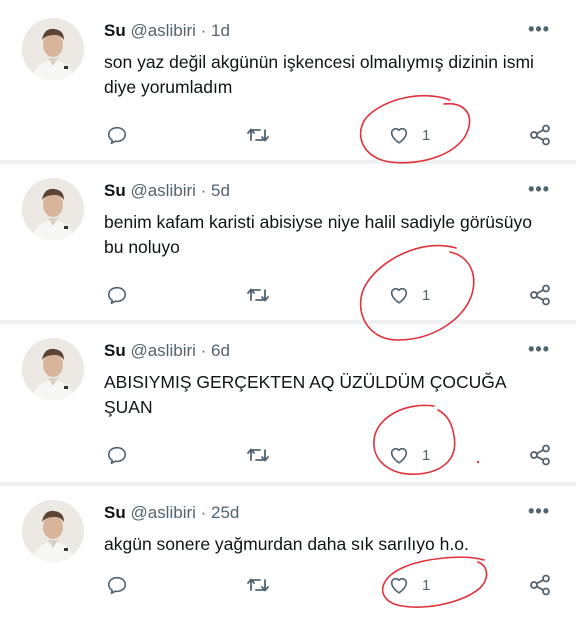 Image resolution: width=576 pixels, height=626 pixels. Describe the element at coordinates (215, 190) in the screenshot. I see `tweet-time: · 5d` at that location.